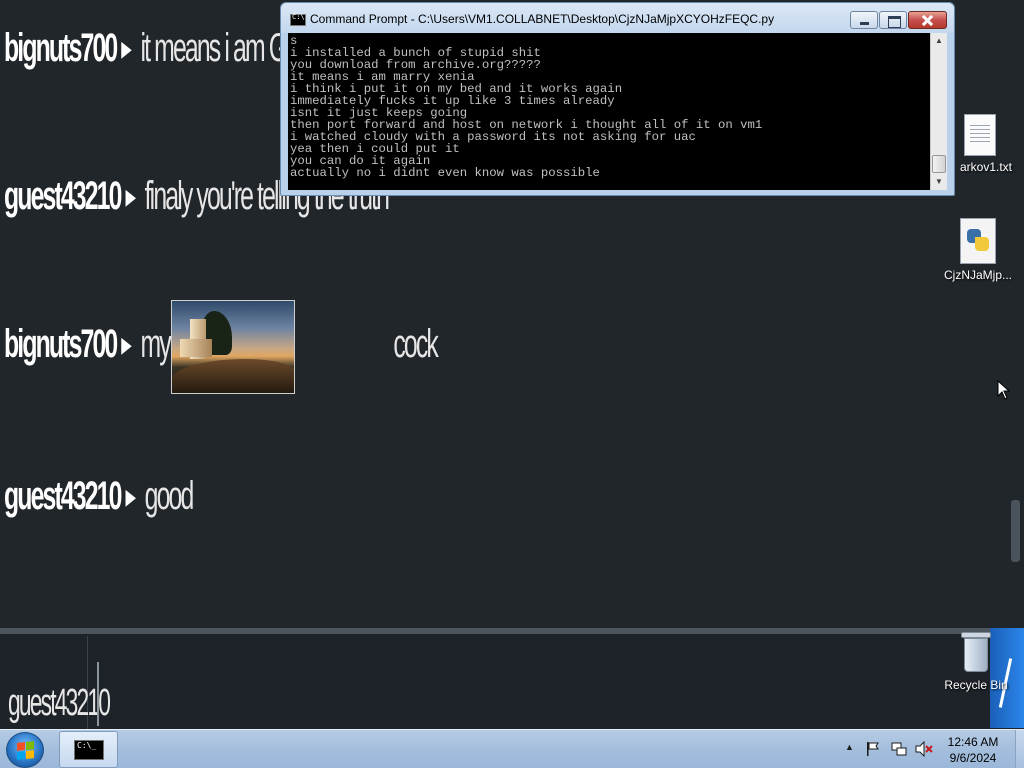 The width and height of the screenshot is (1024, 768). What do you see at coordinates (939, 164) in the screenshot?
I see `scrollbar-thumb` at bounding box center [939, 164].